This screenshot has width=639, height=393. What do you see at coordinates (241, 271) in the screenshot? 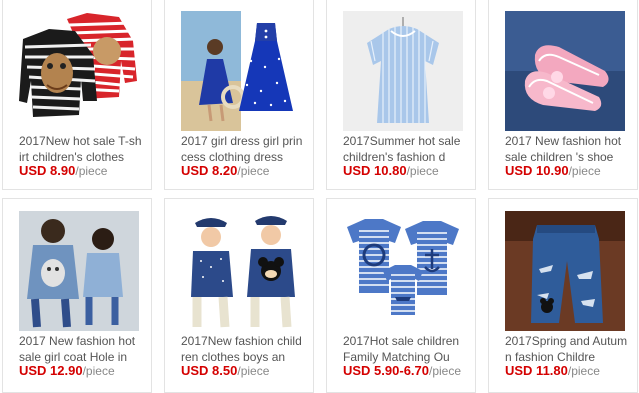
I see `boys-shirt-image` at bounding box center [241, 271].